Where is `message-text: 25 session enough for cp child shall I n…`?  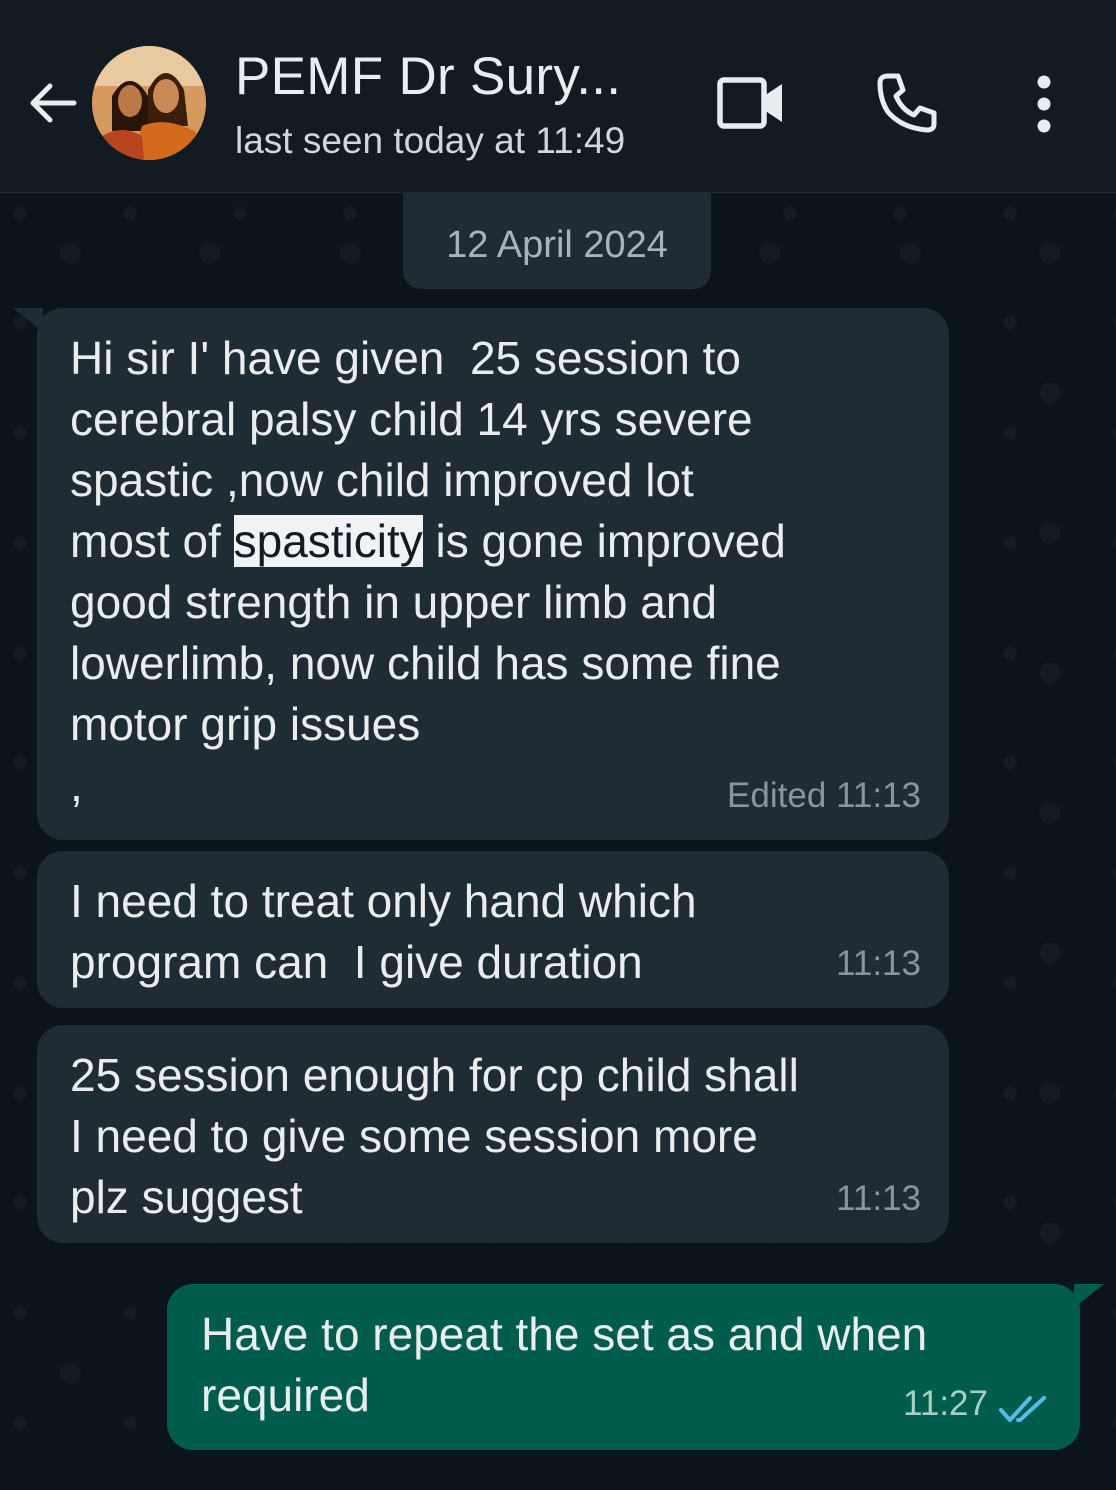 message-text: 25 session enough for cp child shall I n… is located at coordinates (434, 1136).